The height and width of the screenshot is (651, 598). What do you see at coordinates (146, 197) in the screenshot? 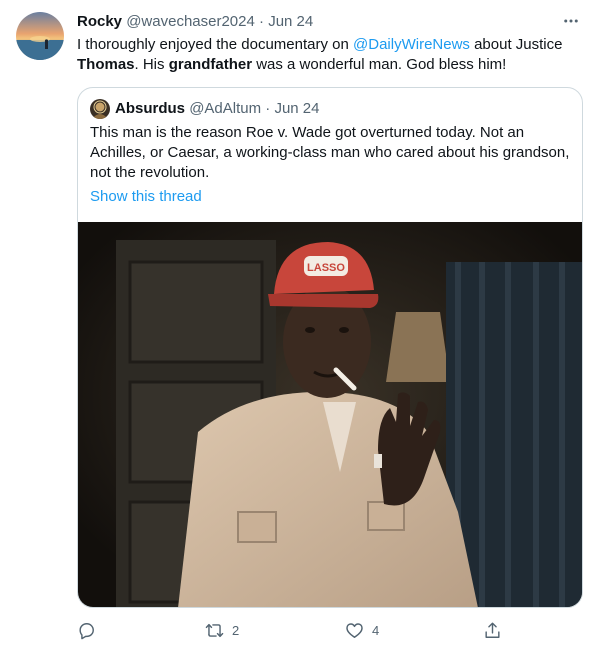
I see `show-thread-link: Show this thread` at bounding box center [146, 197].